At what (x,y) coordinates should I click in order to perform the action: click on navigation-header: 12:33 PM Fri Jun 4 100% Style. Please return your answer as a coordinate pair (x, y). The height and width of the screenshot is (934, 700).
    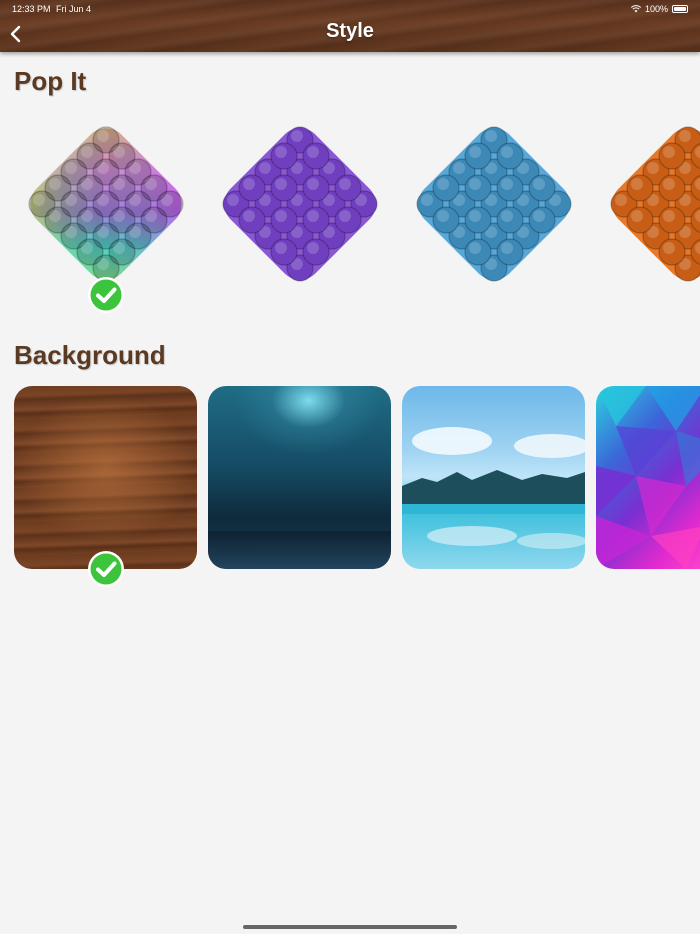
    Looking at the image, I should click on (350, 26).